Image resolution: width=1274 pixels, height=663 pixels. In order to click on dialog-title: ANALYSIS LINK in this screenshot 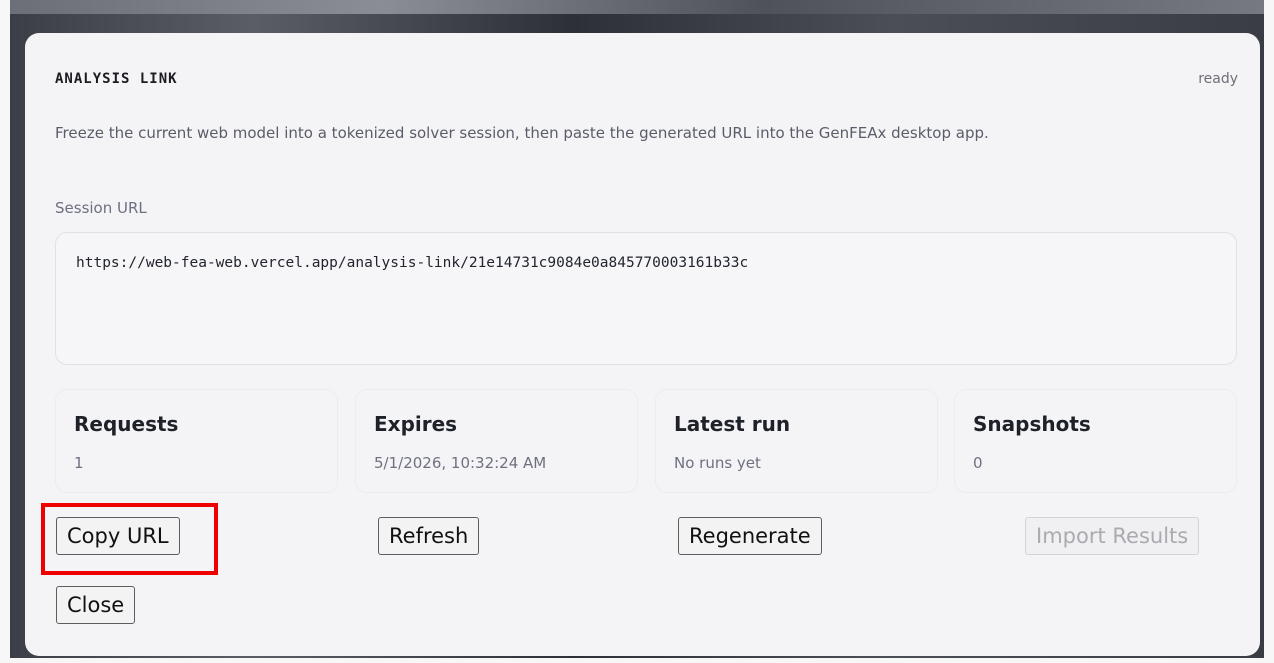, I will do `click(116, 79)`.